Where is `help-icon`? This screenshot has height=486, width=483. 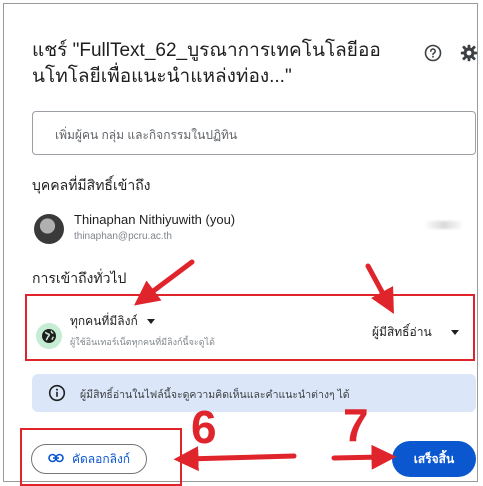
help-icon is located at coordinates (433, 53).